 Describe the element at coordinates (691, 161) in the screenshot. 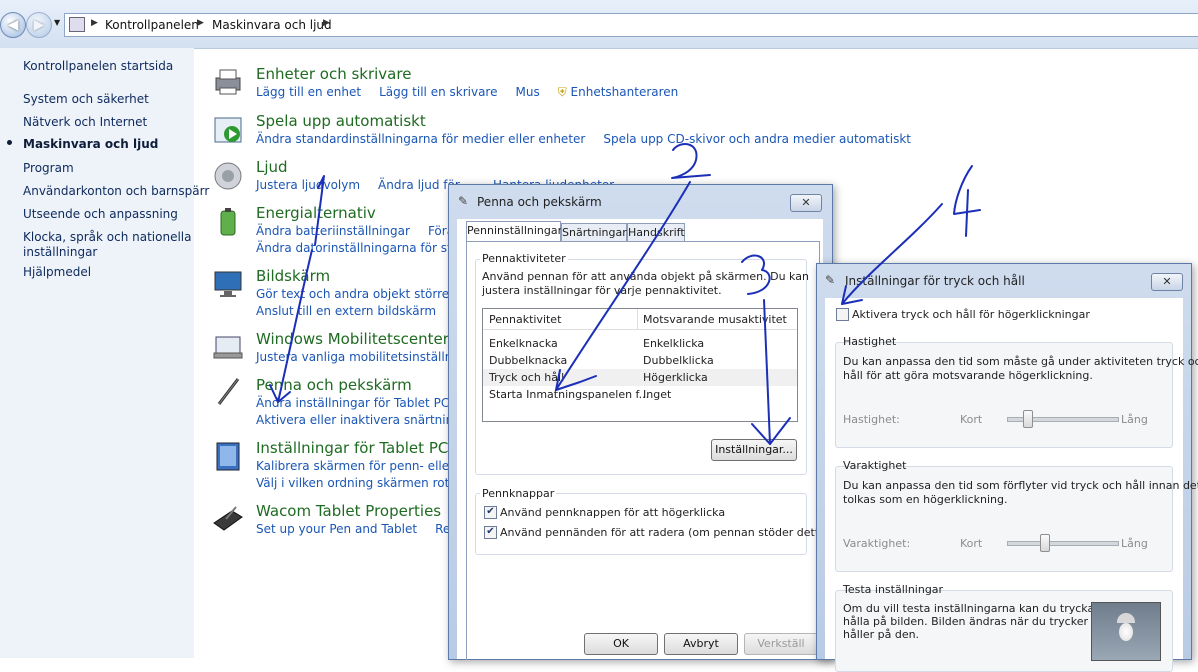

I see `annotation-2-stroke` at that location.